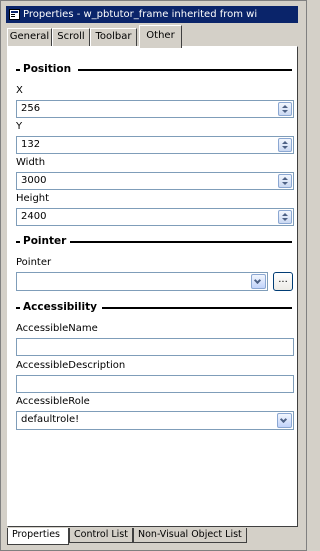 Image resolution: width=320 pixels, height=551 pixels. I want to click on tab-general: General, so click(29, 37).